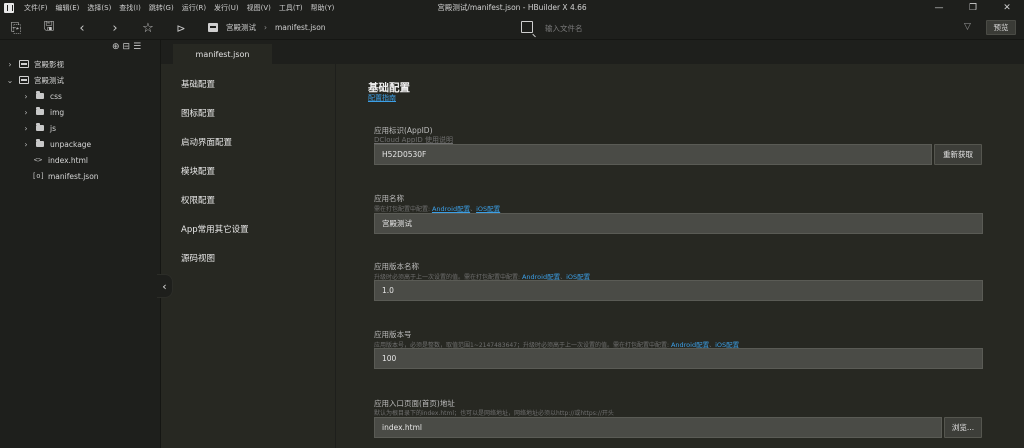 The height and width of the screenshot is (448, 1024). Describe the element at coordinates (678, 223) in the screenshot. I see `app-name-field: 宫殿测试` at that location.